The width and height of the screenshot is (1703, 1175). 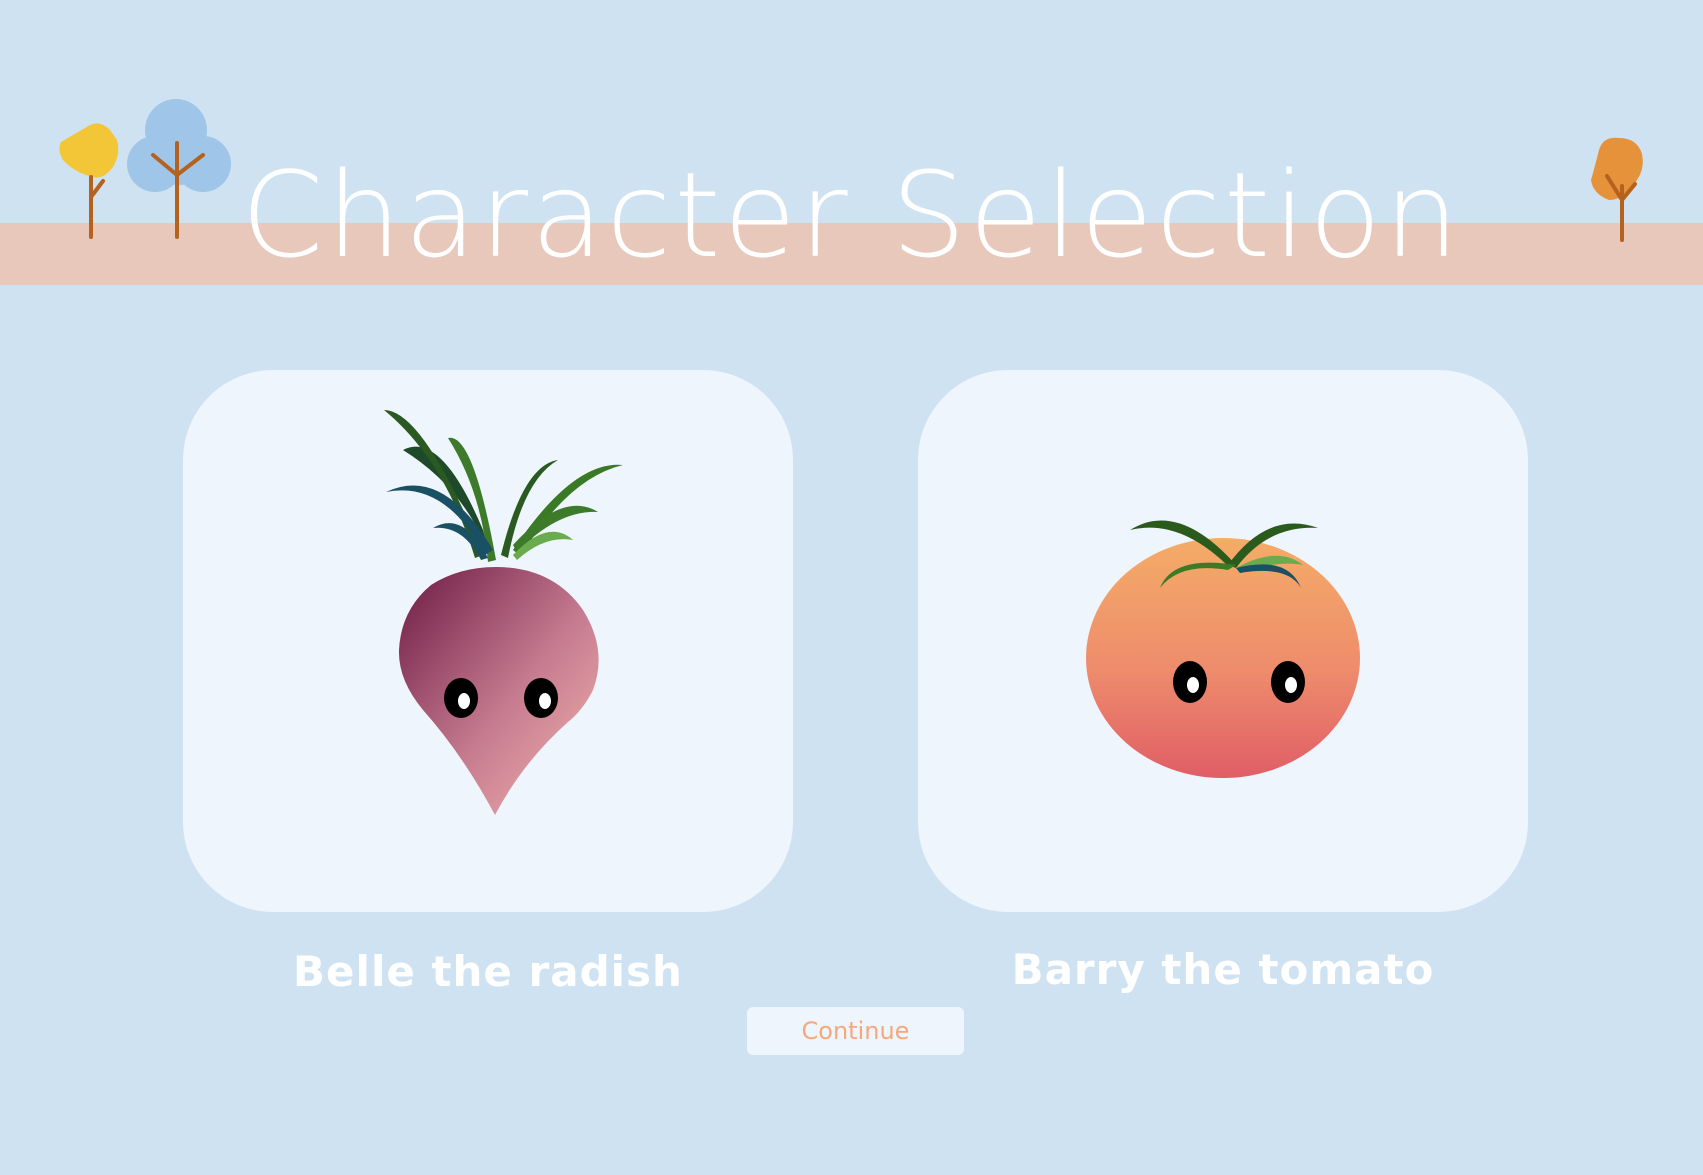 What do you see at coordinates (1223, 649) in the screenshot?
I see `tomato-character-icon` at bounding box center [1223, 649].